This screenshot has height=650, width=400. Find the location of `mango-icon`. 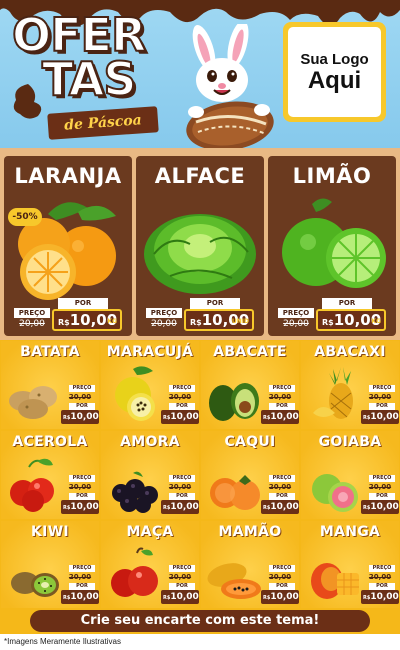

mango-icon is located at coordinates (335, 581).